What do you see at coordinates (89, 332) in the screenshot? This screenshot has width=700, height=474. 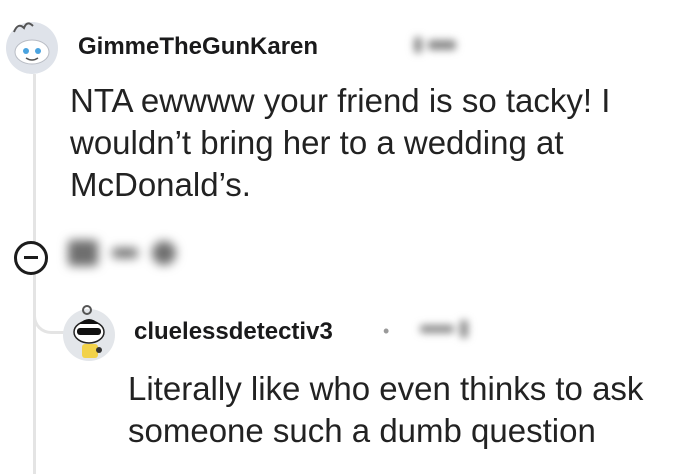 I see `snoo-detective-avatar-icon` at bounding box center [89, 332].